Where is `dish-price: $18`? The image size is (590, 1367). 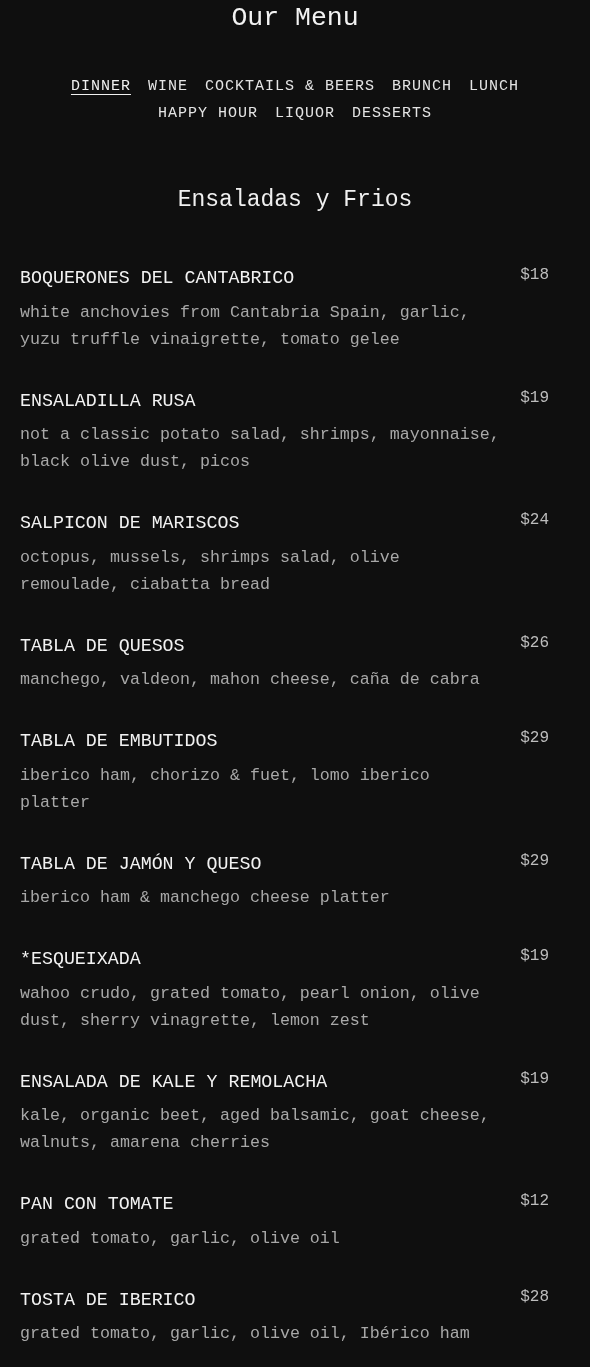 dish-price: $18 is located at coordinates (534, 275).